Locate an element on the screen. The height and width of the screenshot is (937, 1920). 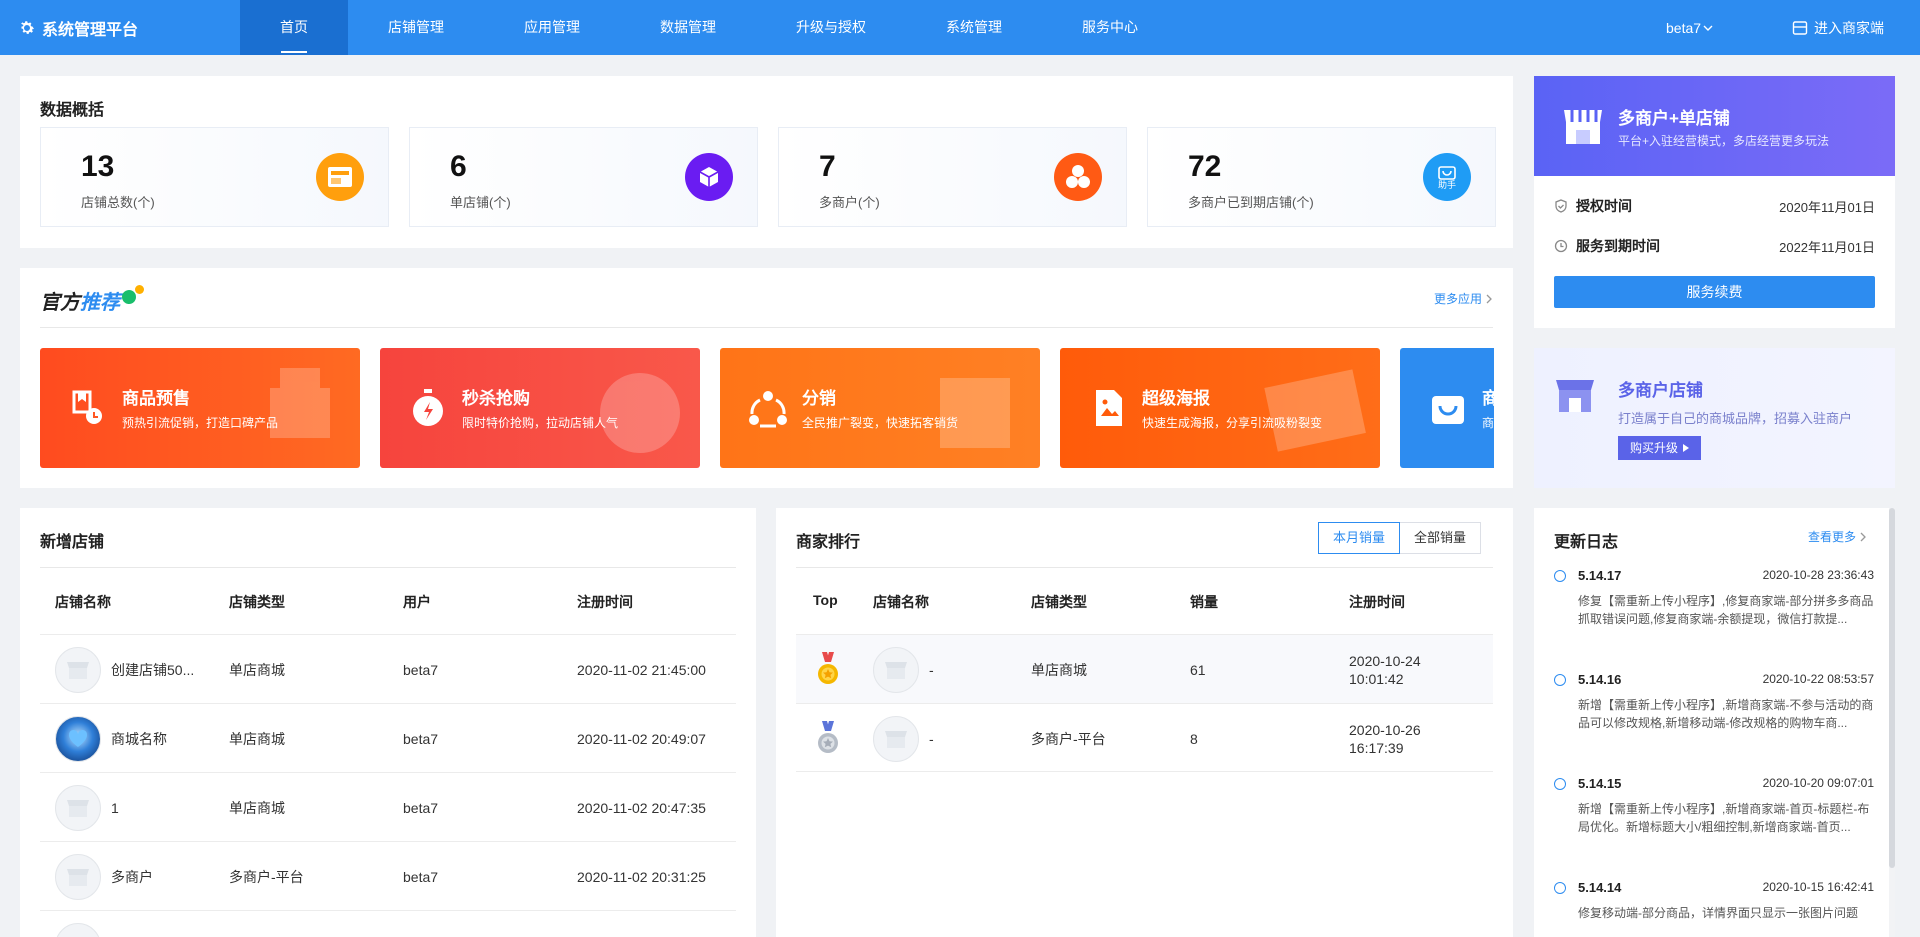
nav-home: 首页 is located at coordinates (294, 27).